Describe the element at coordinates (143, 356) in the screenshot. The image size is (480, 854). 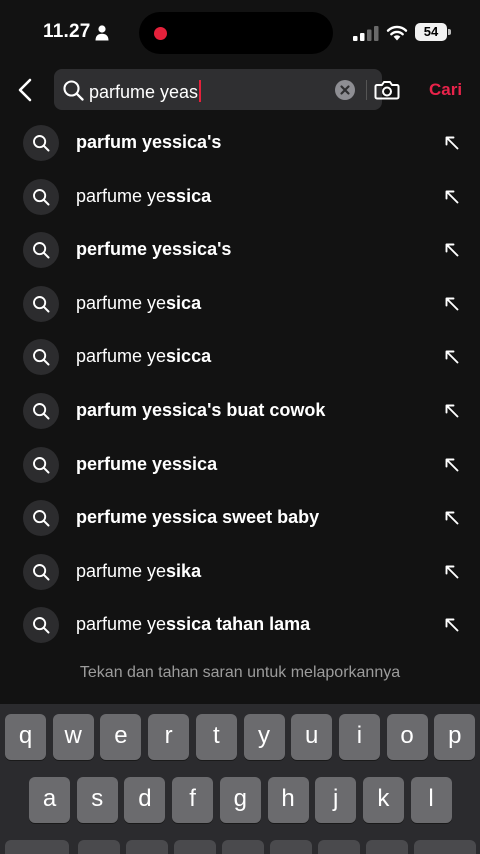
I see `suggestion-label: parfume yesicca` at that location.